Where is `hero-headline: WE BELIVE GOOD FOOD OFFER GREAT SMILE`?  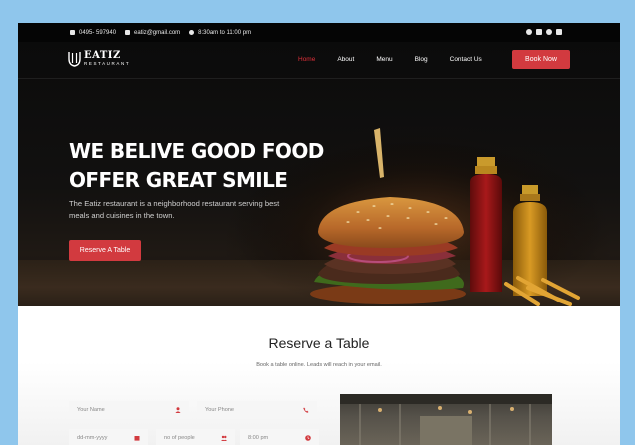 hero-headline: WE BELIVE GOOD FOOD OFFER GREAT SMILE is located at coordinates (199, 166).